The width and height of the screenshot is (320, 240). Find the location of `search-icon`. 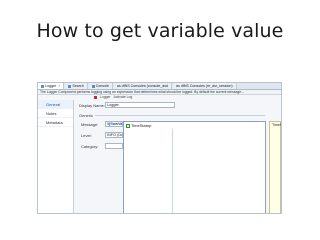

search-icon is located at coordinates (70, 86).